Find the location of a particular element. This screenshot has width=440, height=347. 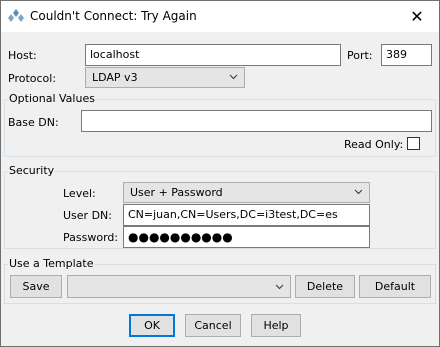

level-value: User + Password is located at coordinates (176, 192).